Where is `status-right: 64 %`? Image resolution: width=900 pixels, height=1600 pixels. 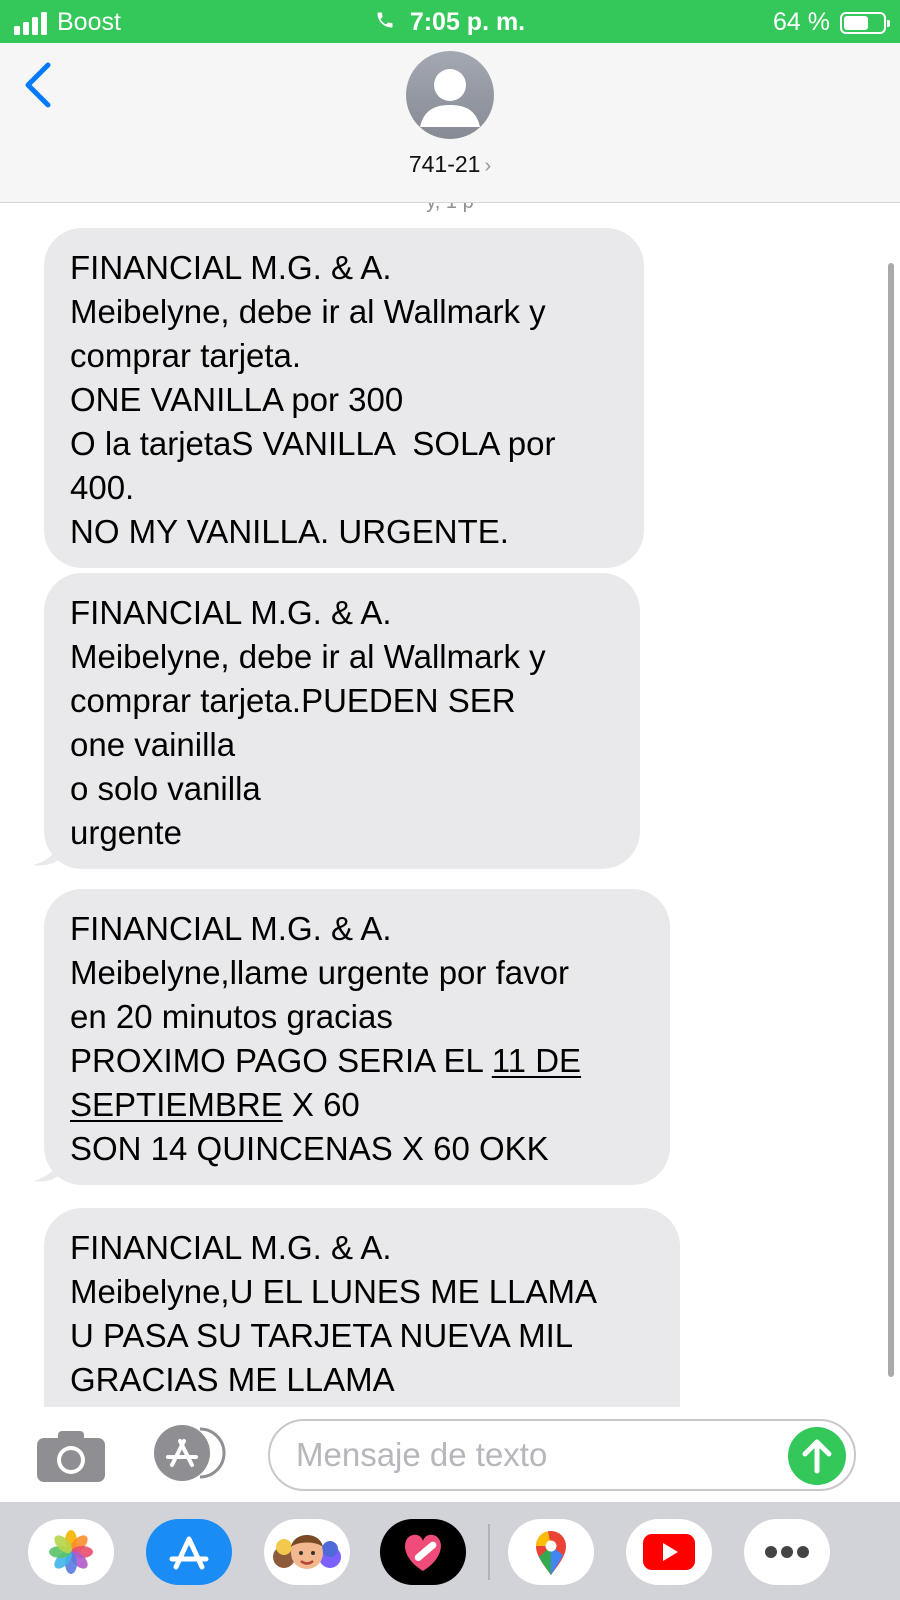
status-right: 64 % is located at coordinates (831, 22).